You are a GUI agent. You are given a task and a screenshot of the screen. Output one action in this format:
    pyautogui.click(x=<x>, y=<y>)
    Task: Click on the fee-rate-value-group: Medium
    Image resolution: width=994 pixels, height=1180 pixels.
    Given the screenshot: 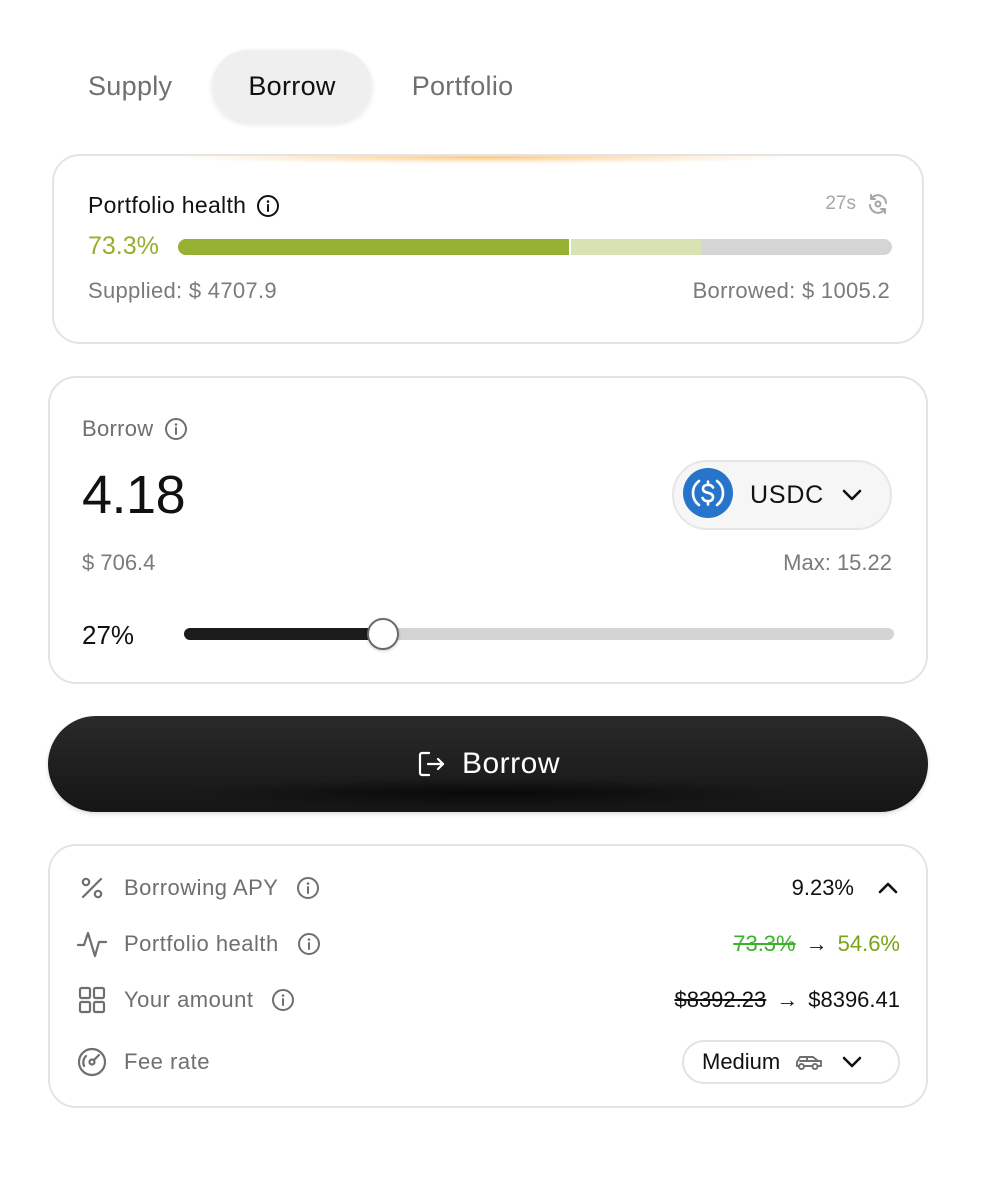 What is the action you would take?
    pyautogui.click(x=791, y=1062)
    